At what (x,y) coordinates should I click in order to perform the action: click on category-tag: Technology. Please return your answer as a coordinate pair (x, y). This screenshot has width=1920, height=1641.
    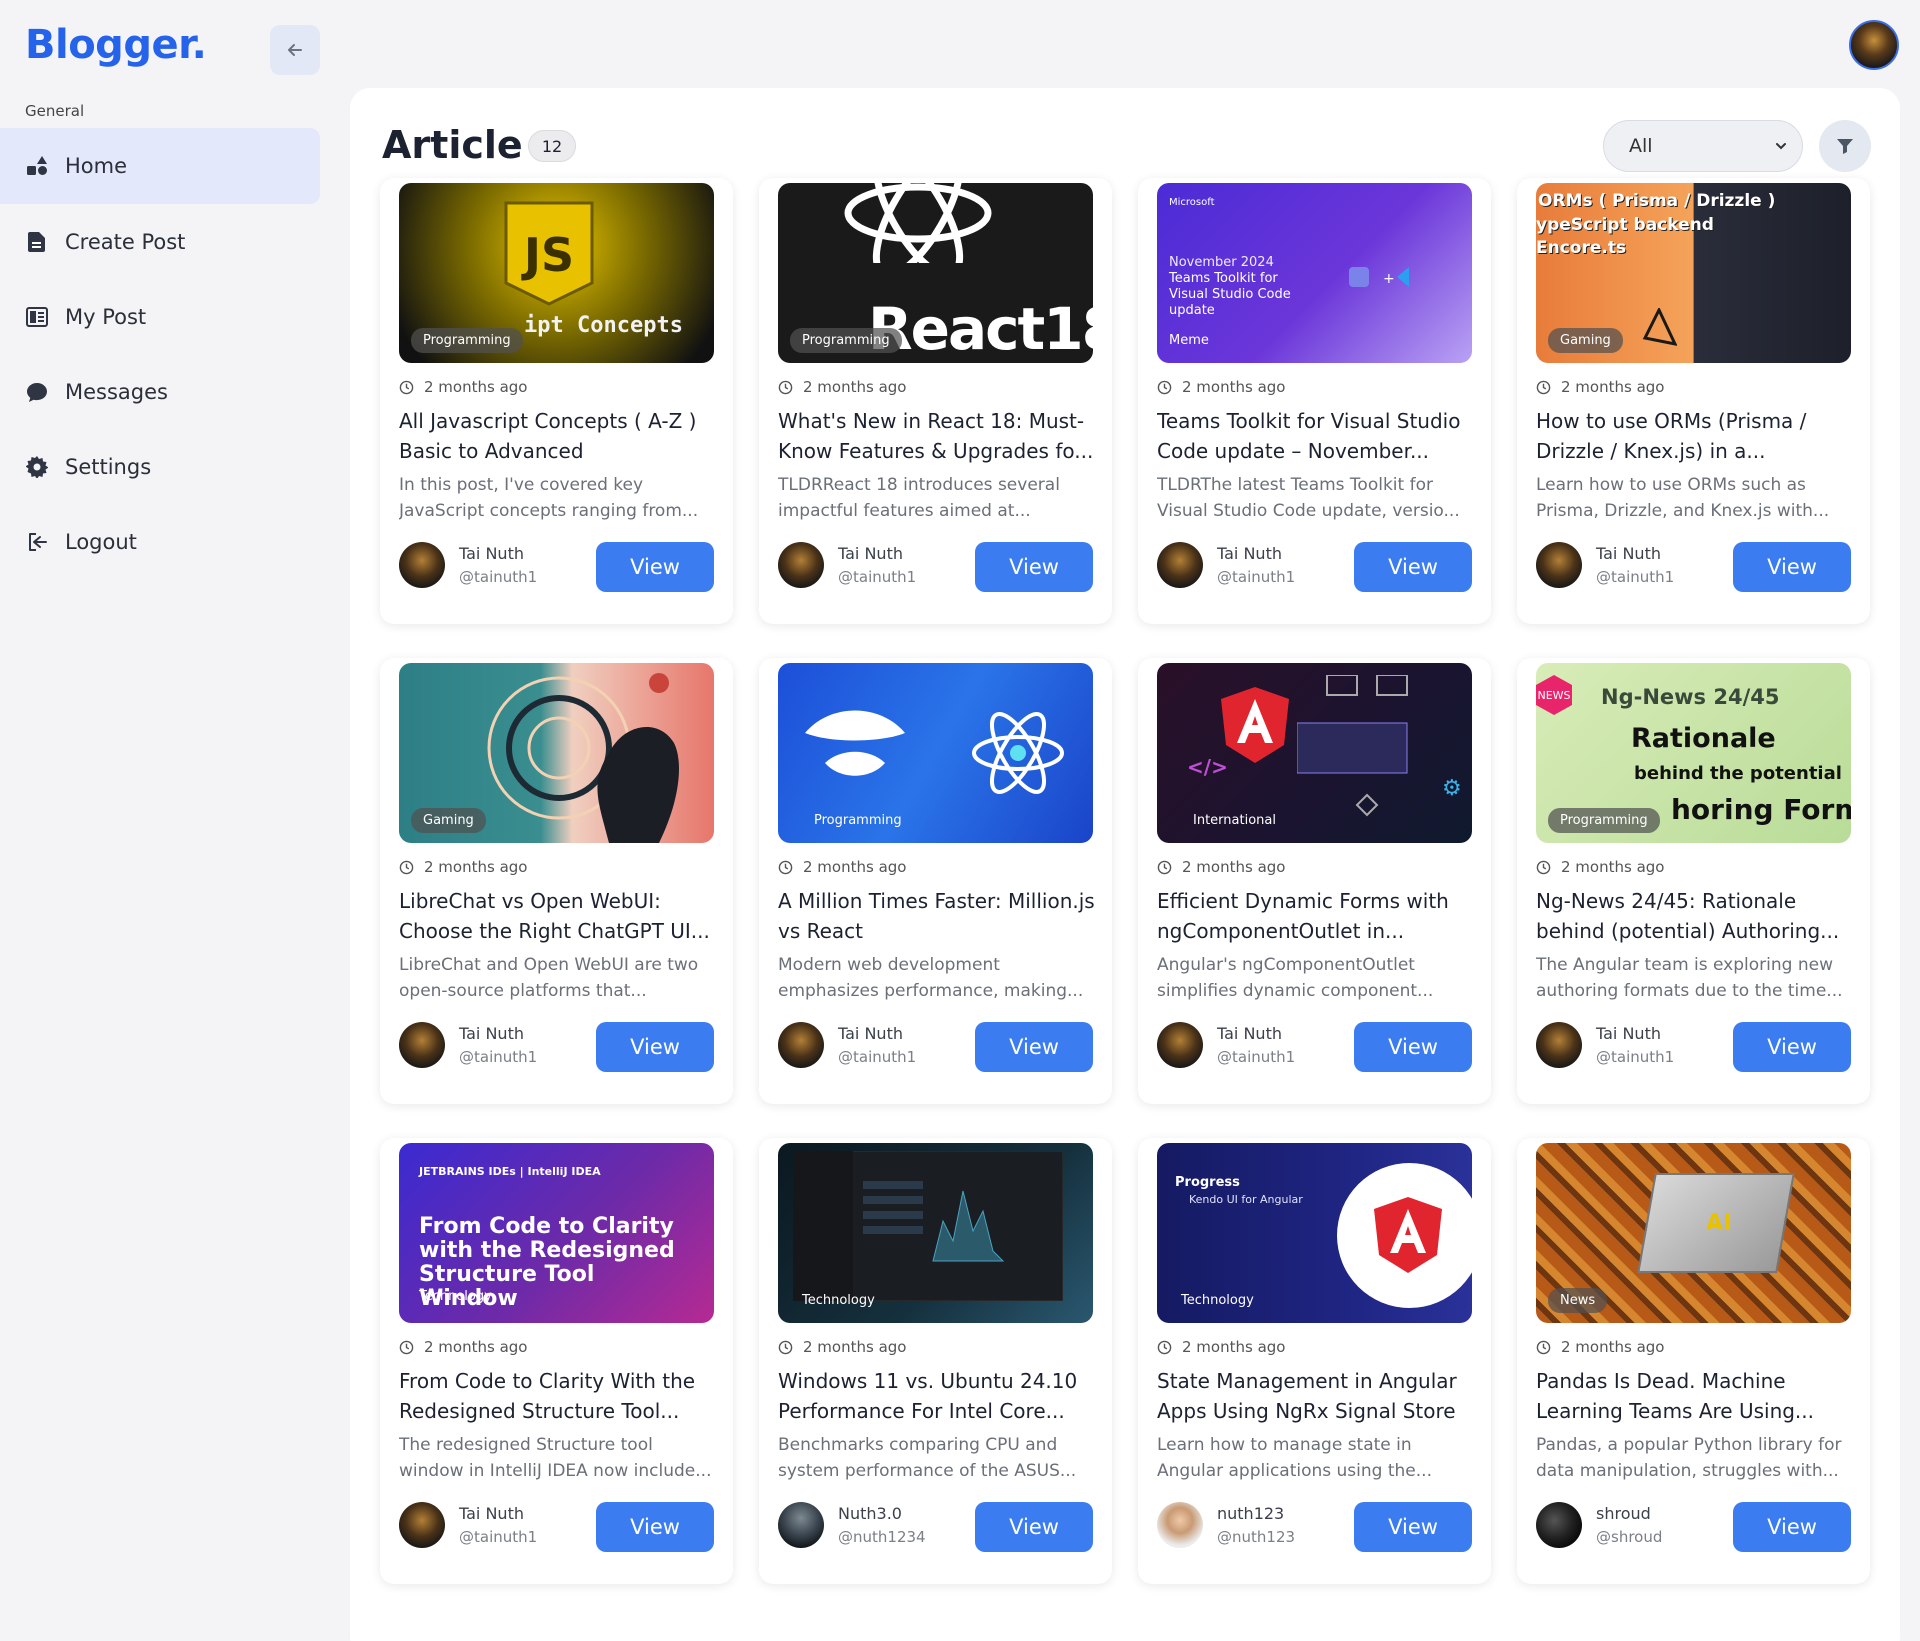
    Looking at the image, I should click on (1217, 1300).